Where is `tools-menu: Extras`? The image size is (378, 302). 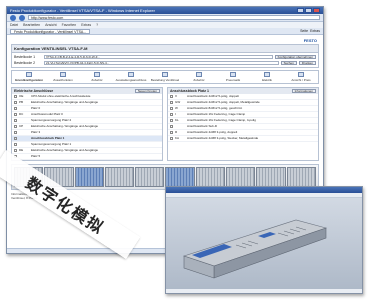 tools-menu: Extras is located at coordinates (315, 31).